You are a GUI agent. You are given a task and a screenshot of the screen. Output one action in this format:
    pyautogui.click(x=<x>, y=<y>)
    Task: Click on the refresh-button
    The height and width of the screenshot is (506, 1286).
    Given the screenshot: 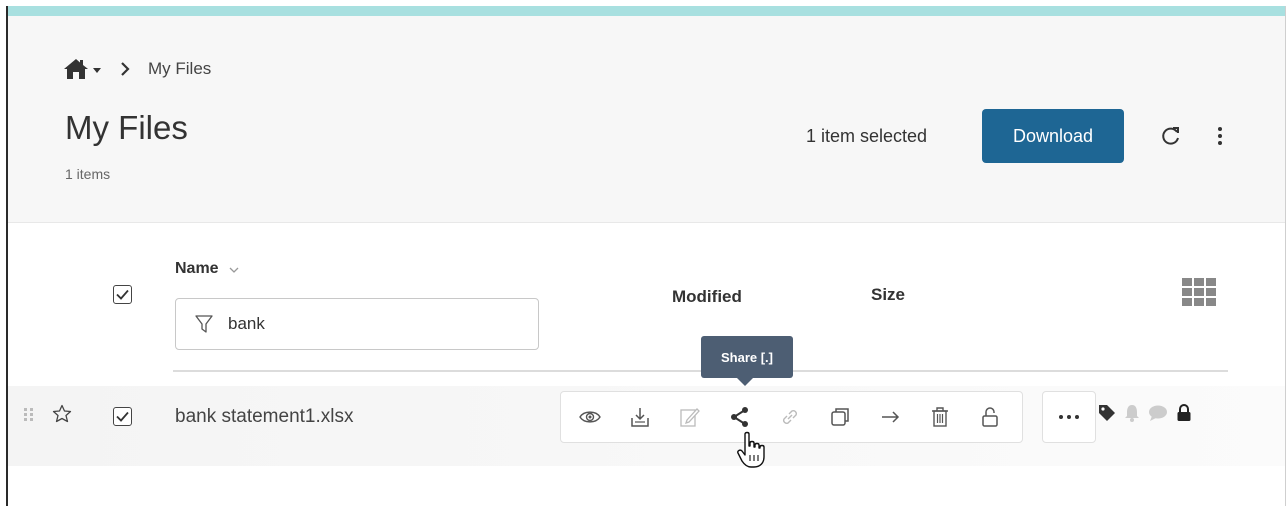 What is the action you would take?
    pyautogui.click(x=1171, y=136)
    